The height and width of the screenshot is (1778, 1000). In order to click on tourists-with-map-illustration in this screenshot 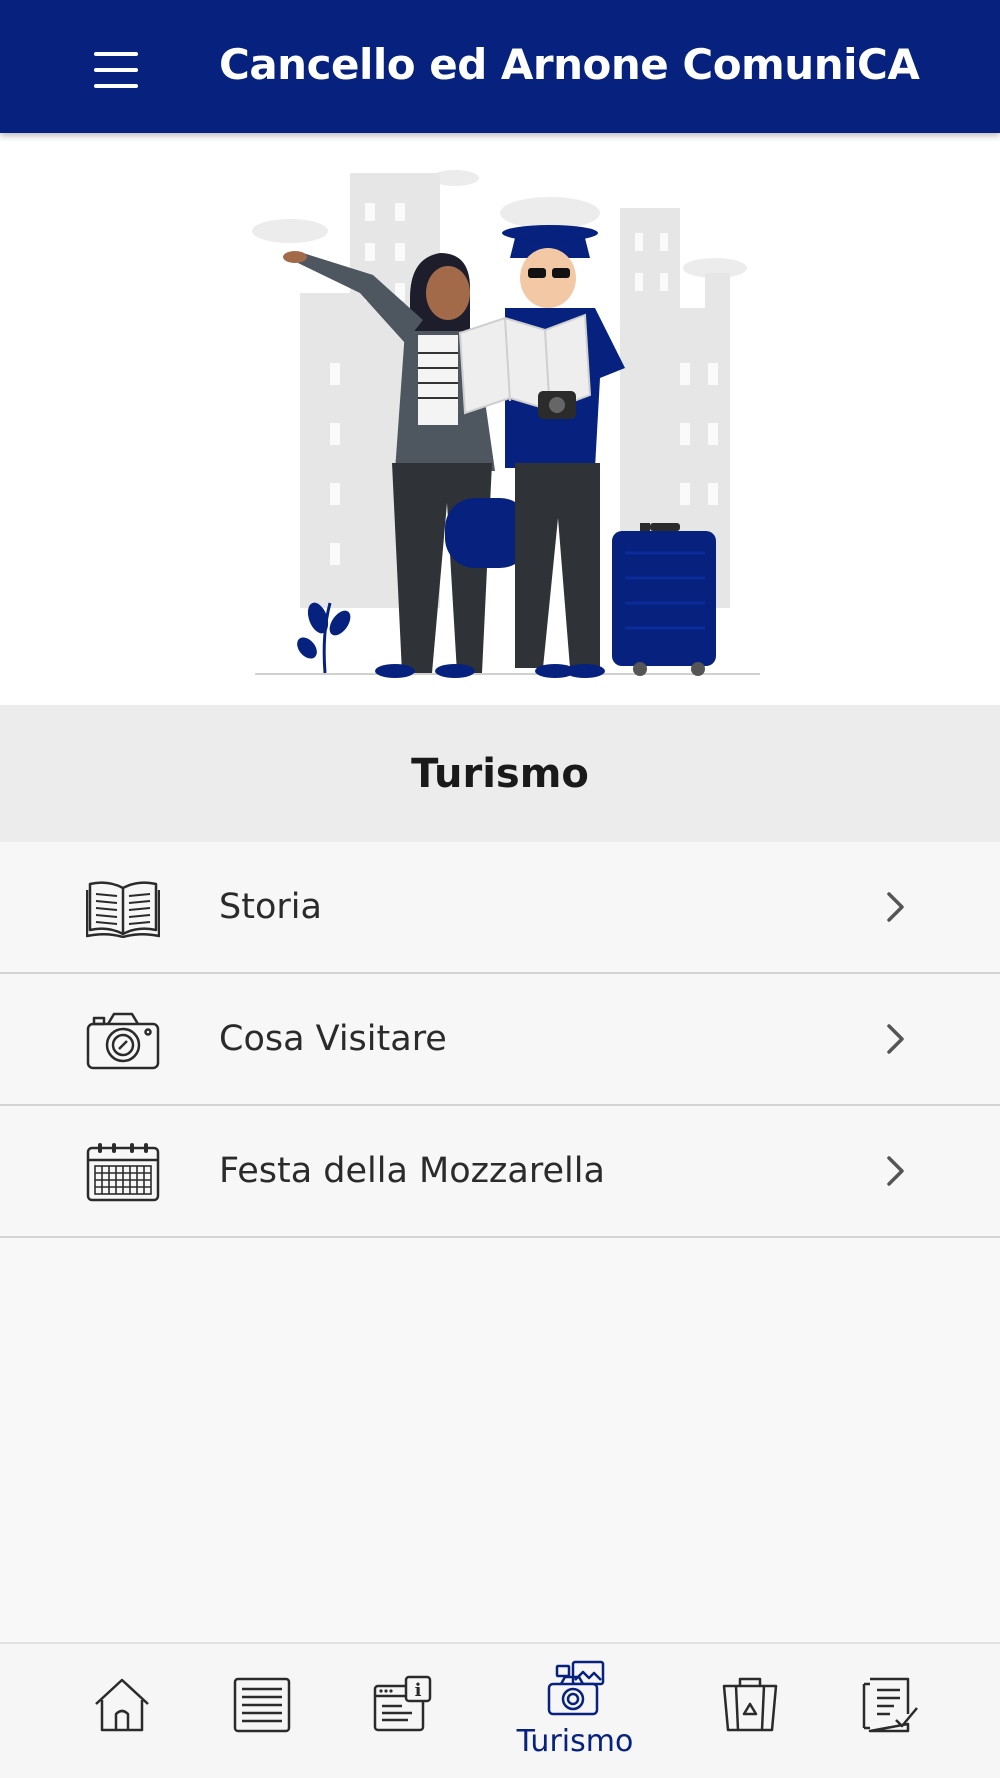, I will do `click(506, 424)`.